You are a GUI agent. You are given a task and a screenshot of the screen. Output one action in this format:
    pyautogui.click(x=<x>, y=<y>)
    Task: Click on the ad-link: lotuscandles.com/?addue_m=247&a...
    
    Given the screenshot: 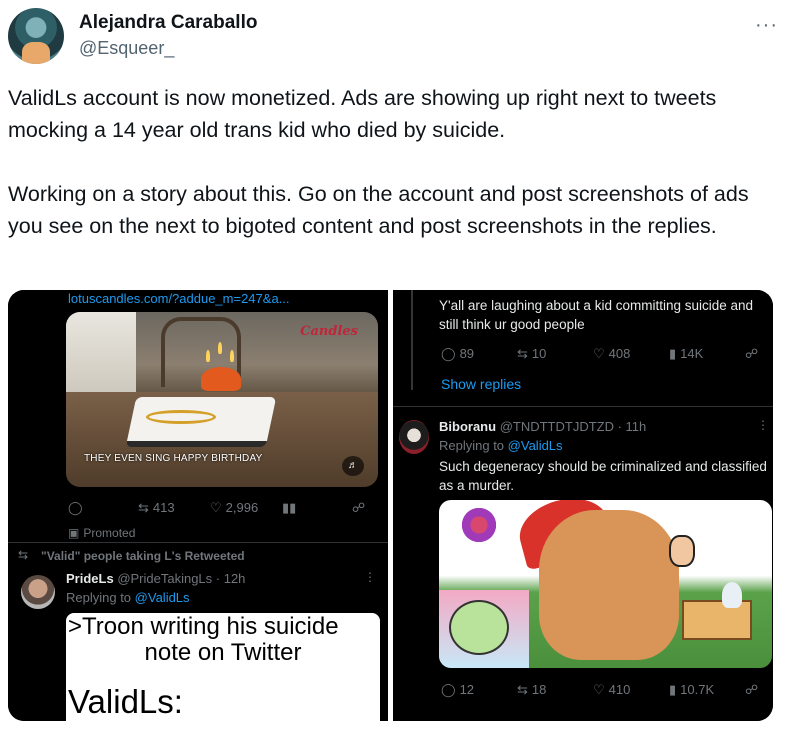 What is the action you would take?
    pyautogui.click(x=179, y=298)
    